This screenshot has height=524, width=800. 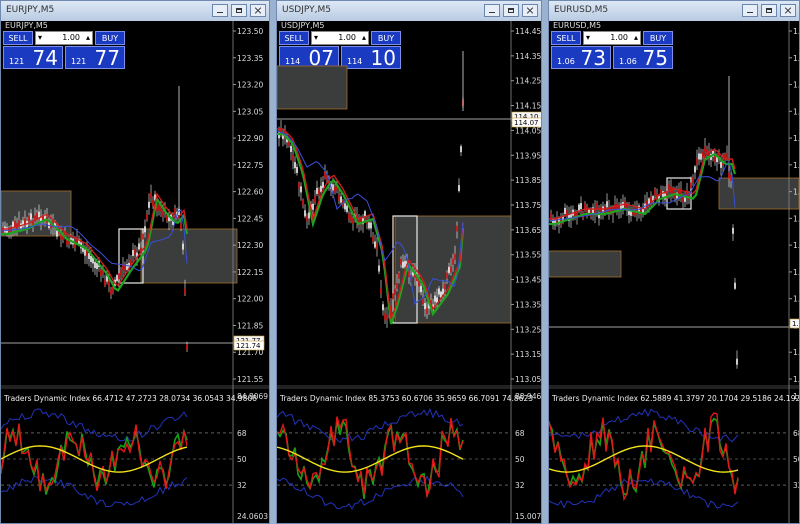 I want to click on price-tick-label: 121.85, so click(x=250, y=325).